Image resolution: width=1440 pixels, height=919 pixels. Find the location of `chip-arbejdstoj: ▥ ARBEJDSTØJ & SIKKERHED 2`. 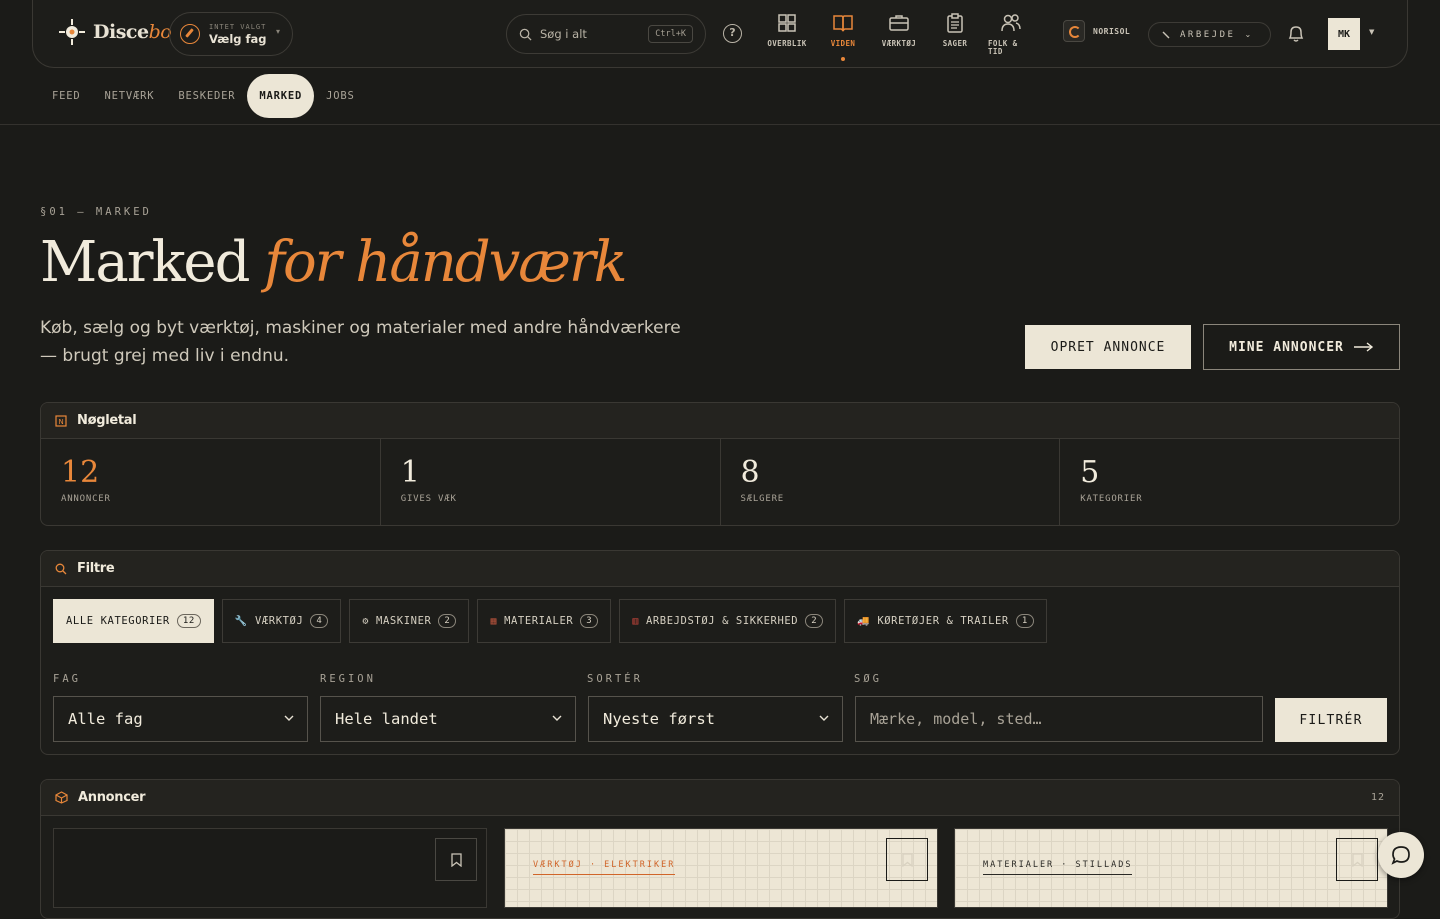

chip-arbejdstoj: ▥ ARBEJDSTØJ & SIKKERHED 2 is located at coordinates (728, 621).